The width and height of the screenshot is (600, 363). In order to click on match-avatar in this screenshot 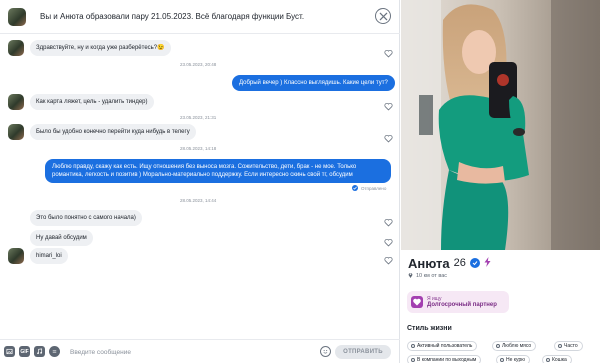, I will do `click(17, 16)`.